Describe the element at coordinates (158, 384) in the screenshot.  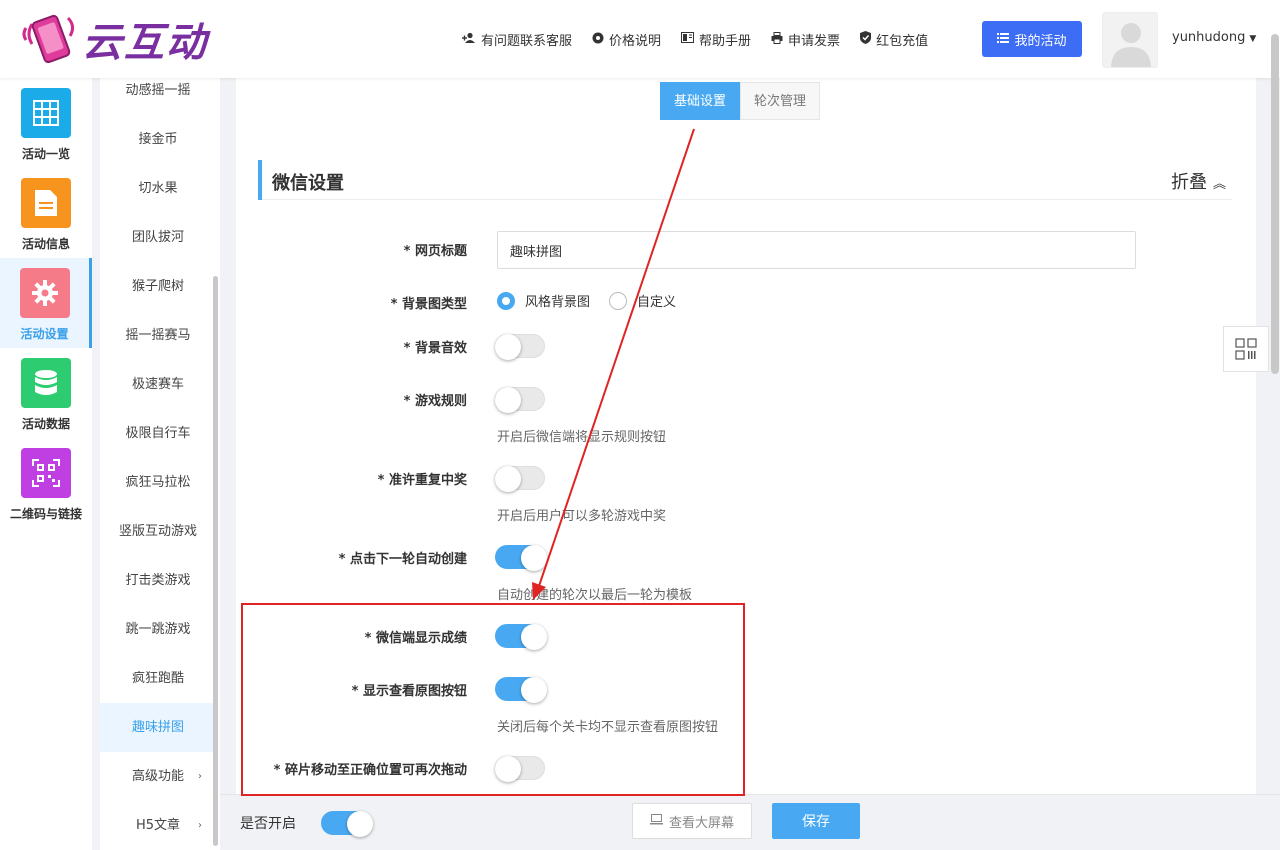
I see `submenu-item: 极速赛车` at that location.